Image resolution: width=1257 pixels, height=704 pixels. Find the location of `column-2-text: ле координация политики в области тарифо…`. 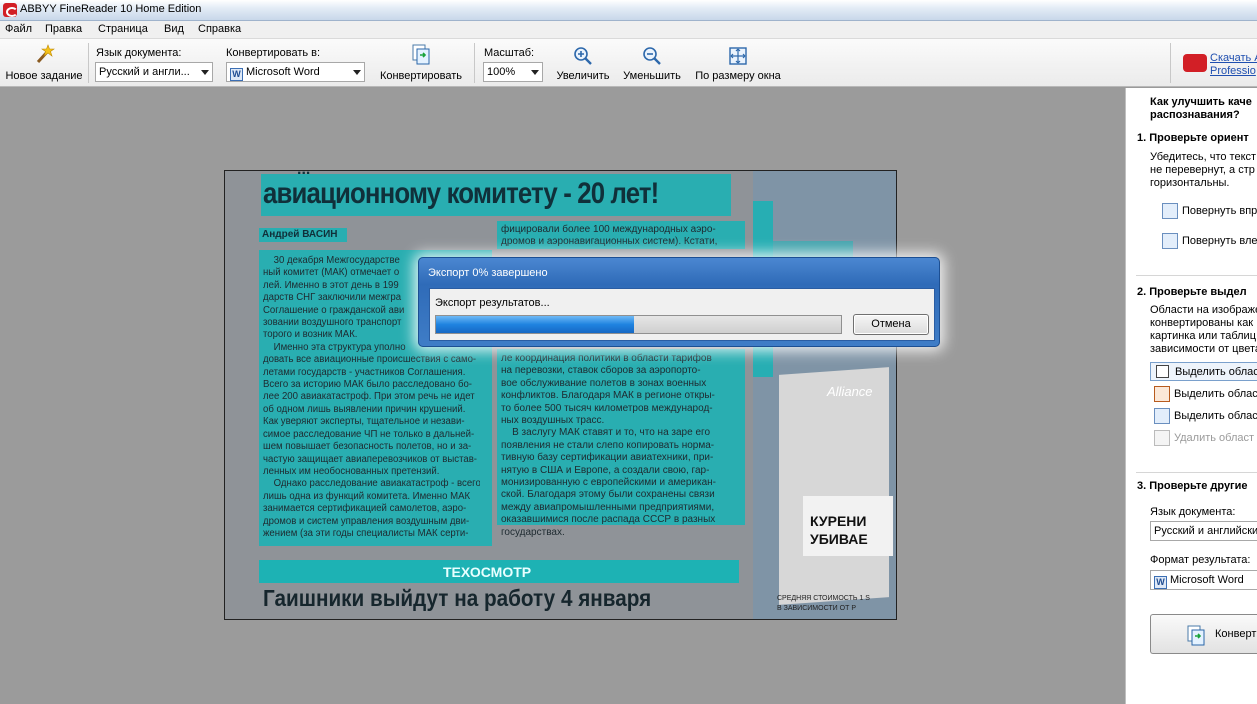

column-2-text: ле координация политики в области тарифо… is located at coordinates (608, 445).